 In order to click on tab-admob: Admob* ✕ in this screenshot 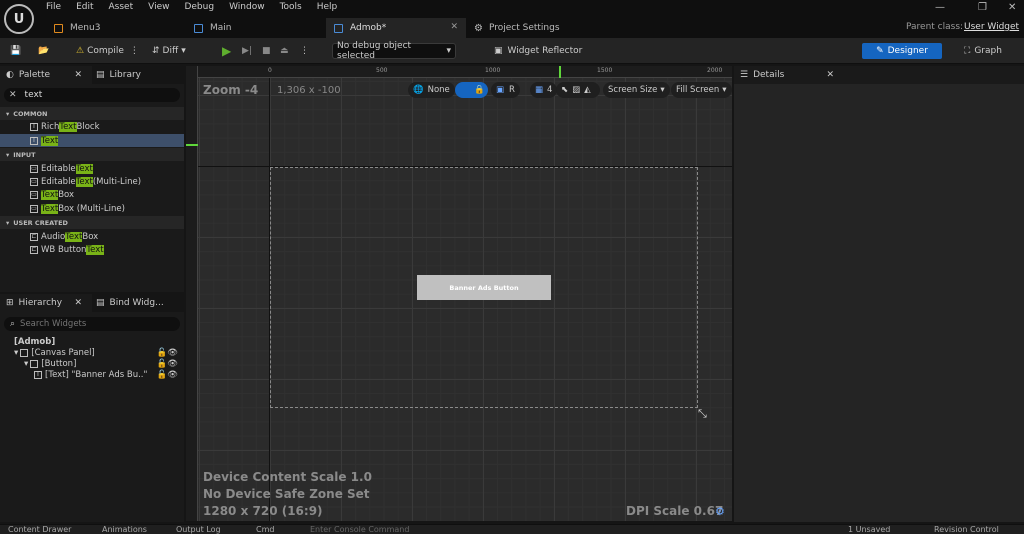, I will do `click(396, 28)`.